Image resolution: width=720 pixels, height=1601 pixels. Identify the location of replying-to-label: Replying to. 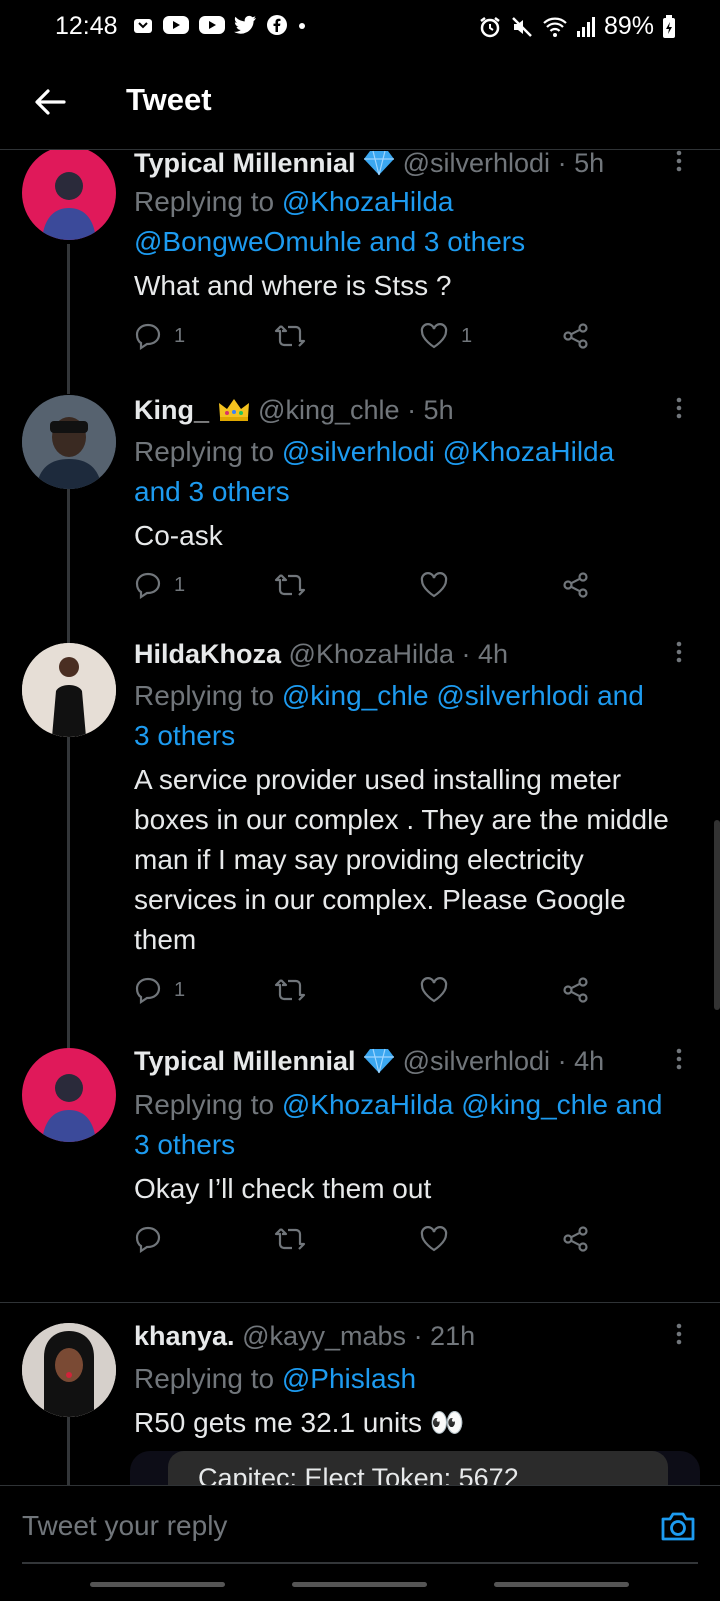
(208, 451).